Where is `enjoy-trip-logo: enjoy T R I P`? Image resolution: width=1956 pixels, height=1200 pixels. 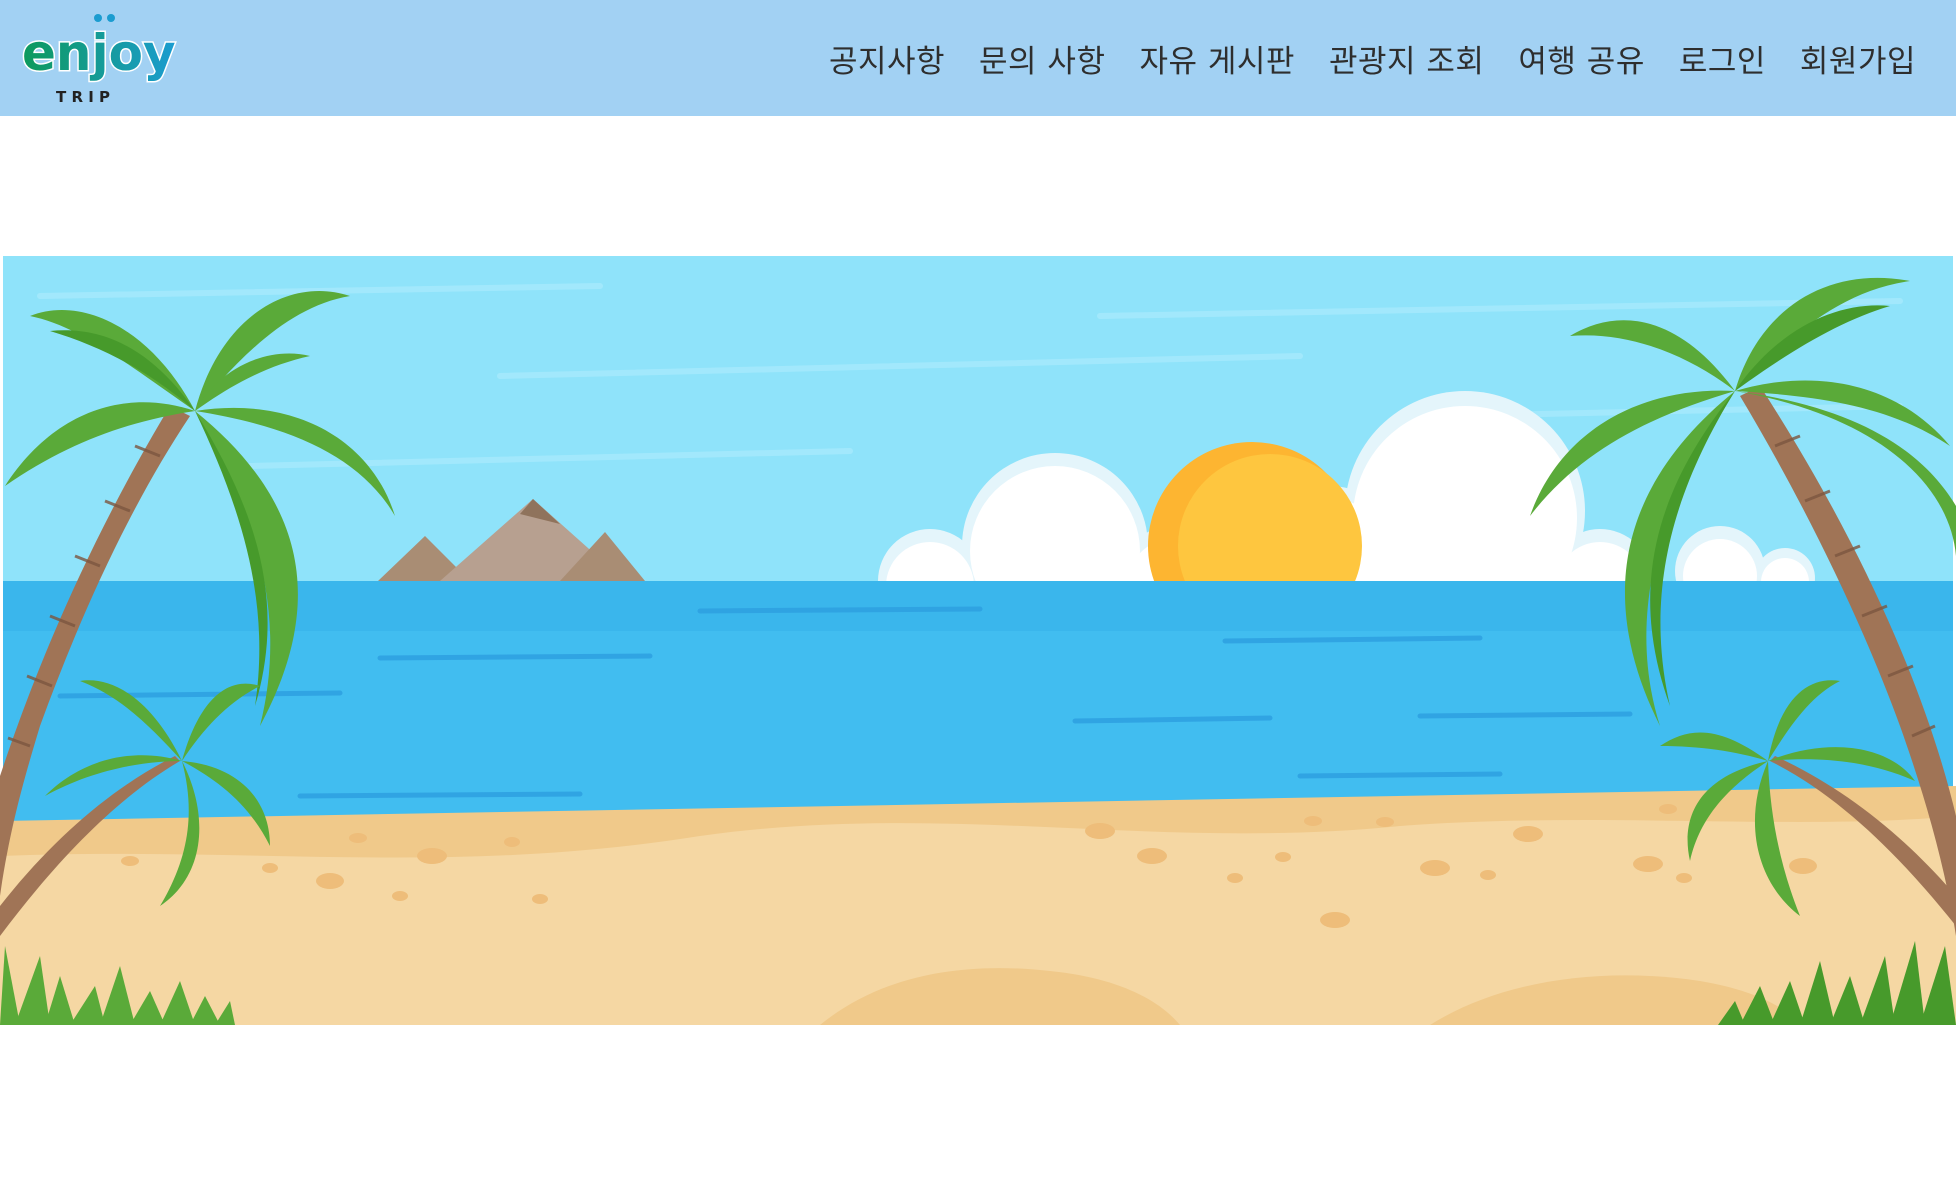 enjoy-trip-logo: enjoy T R I P is located at coordinates (100, 60).